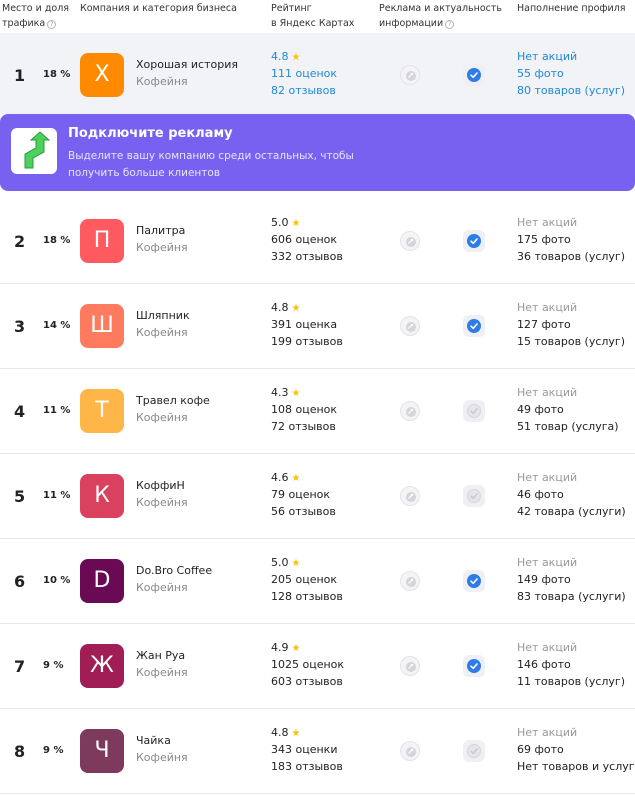 The image size is (635, 795). I want to click on ratings-count: 391 оценка, so click(304, 324).